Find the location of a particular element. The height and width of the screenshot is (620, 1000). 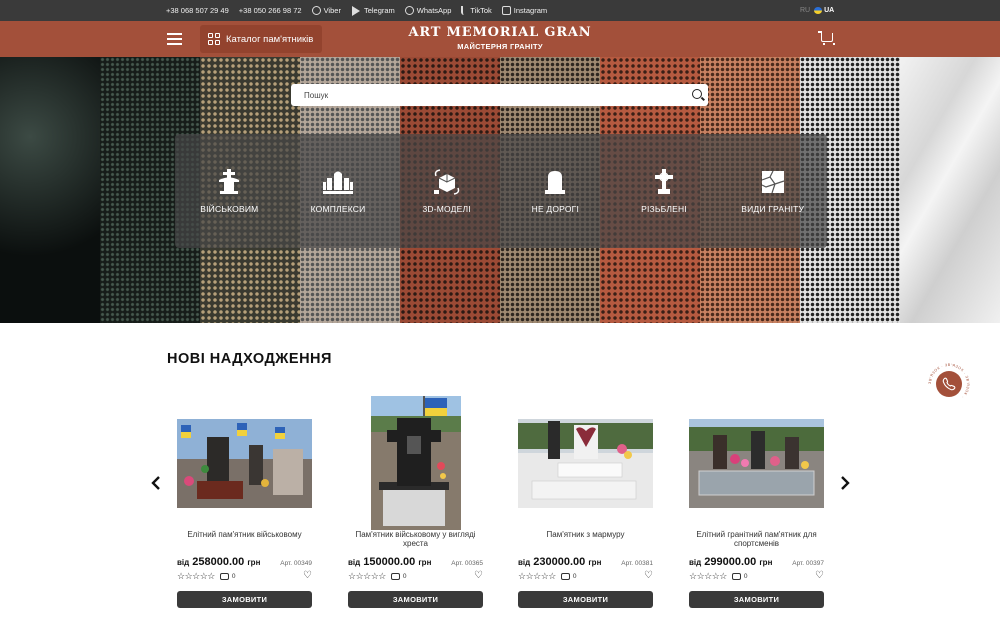

chevron-left-icon is located at coordinates (156, 483).